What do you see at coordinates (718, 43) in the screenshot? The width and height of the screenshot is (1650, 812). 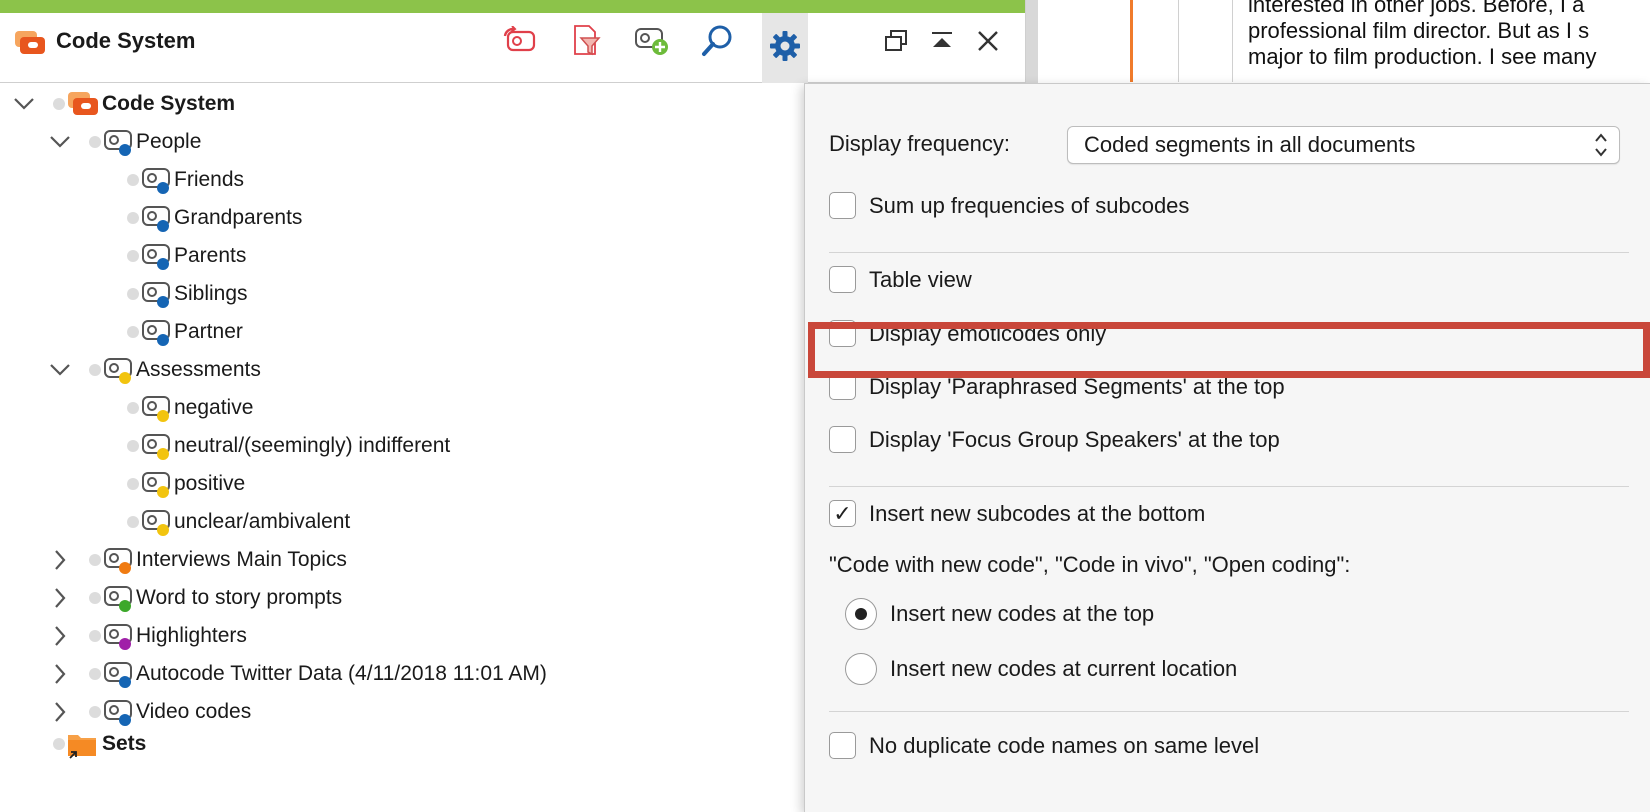 I see `search-button` at bounding box center [718, 43].